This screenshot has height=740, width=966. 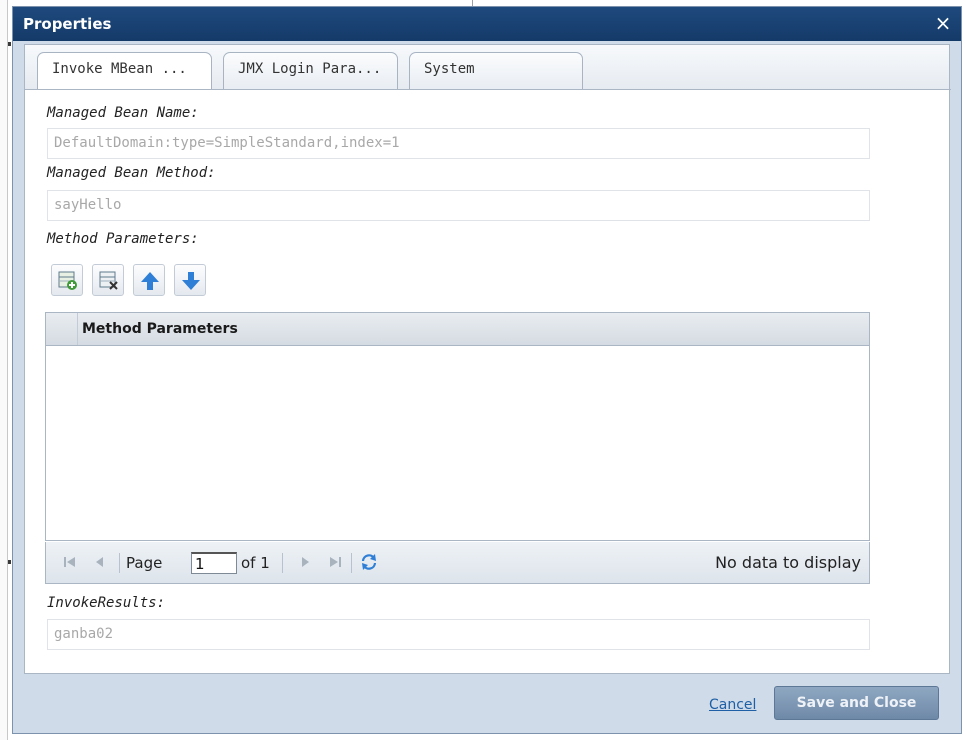 I want to click on next-page-icon, so click(x=305, y=562).